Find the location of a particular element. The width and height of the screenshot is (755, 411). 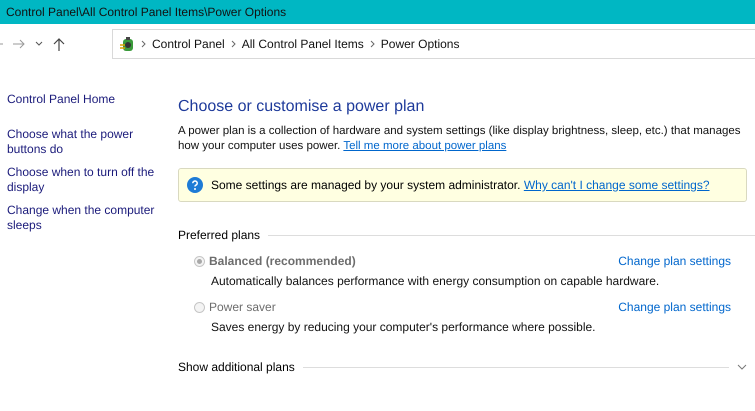

breadcrumb: Power Options is located at coordinates (420, 44).